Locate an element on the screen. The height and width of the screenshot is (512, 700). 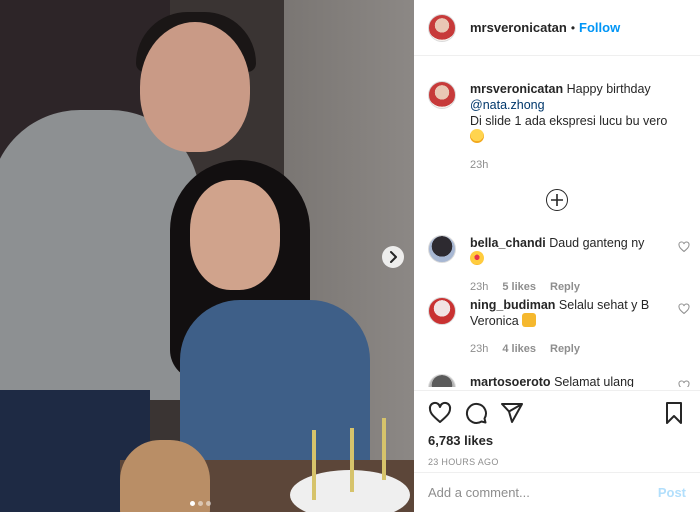
post-header: mrsveronicatan • Follow is located at coordinates (557, 28).